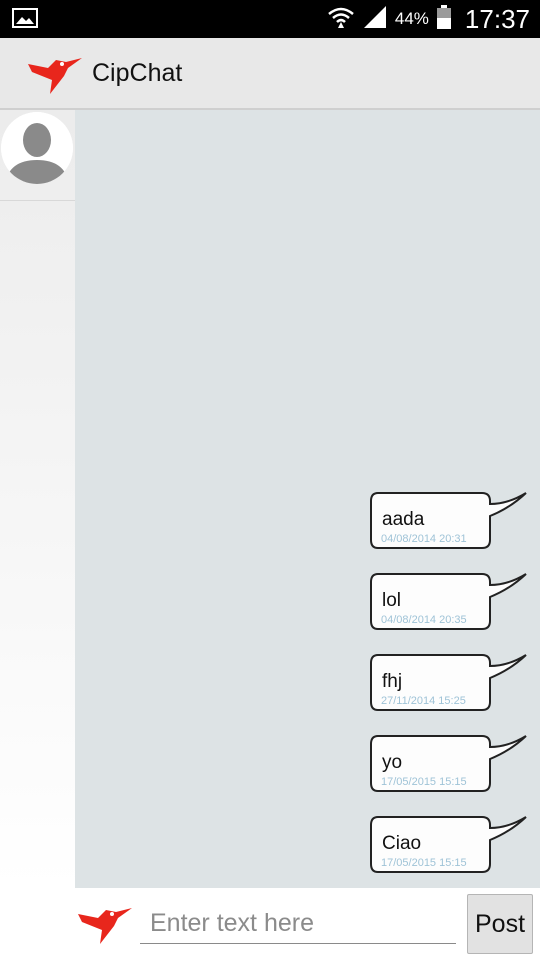 The height and width of the screenshot is (960, 540). Describe the element at coordinates (402, 843) in the screenshot. I see `message-text: Ciao` at that location.